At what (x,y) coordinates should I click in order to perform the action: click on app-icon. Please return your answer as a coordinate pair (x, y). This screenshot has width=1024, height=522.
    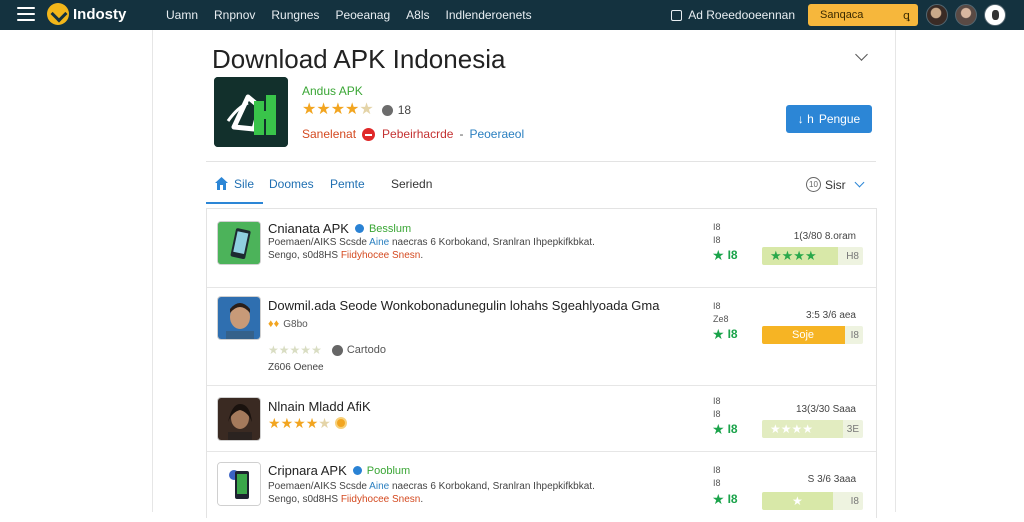
    Looking at the image, I should click on (251, 112).